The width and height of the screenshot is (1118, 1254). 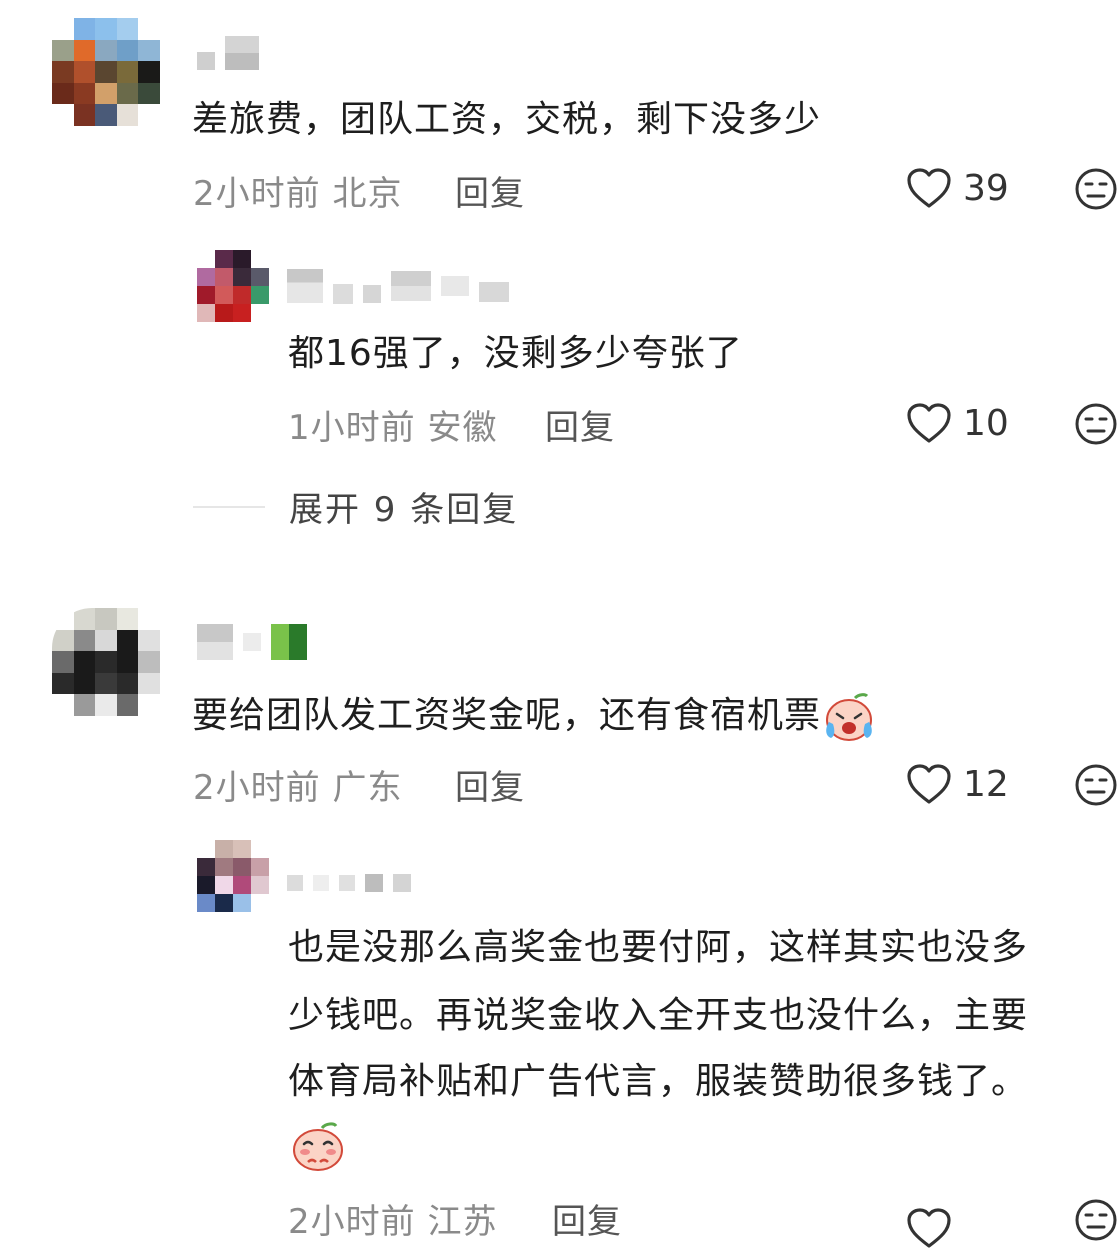 I want to click on comment-location: 安徽, so click(x=462, y=428).